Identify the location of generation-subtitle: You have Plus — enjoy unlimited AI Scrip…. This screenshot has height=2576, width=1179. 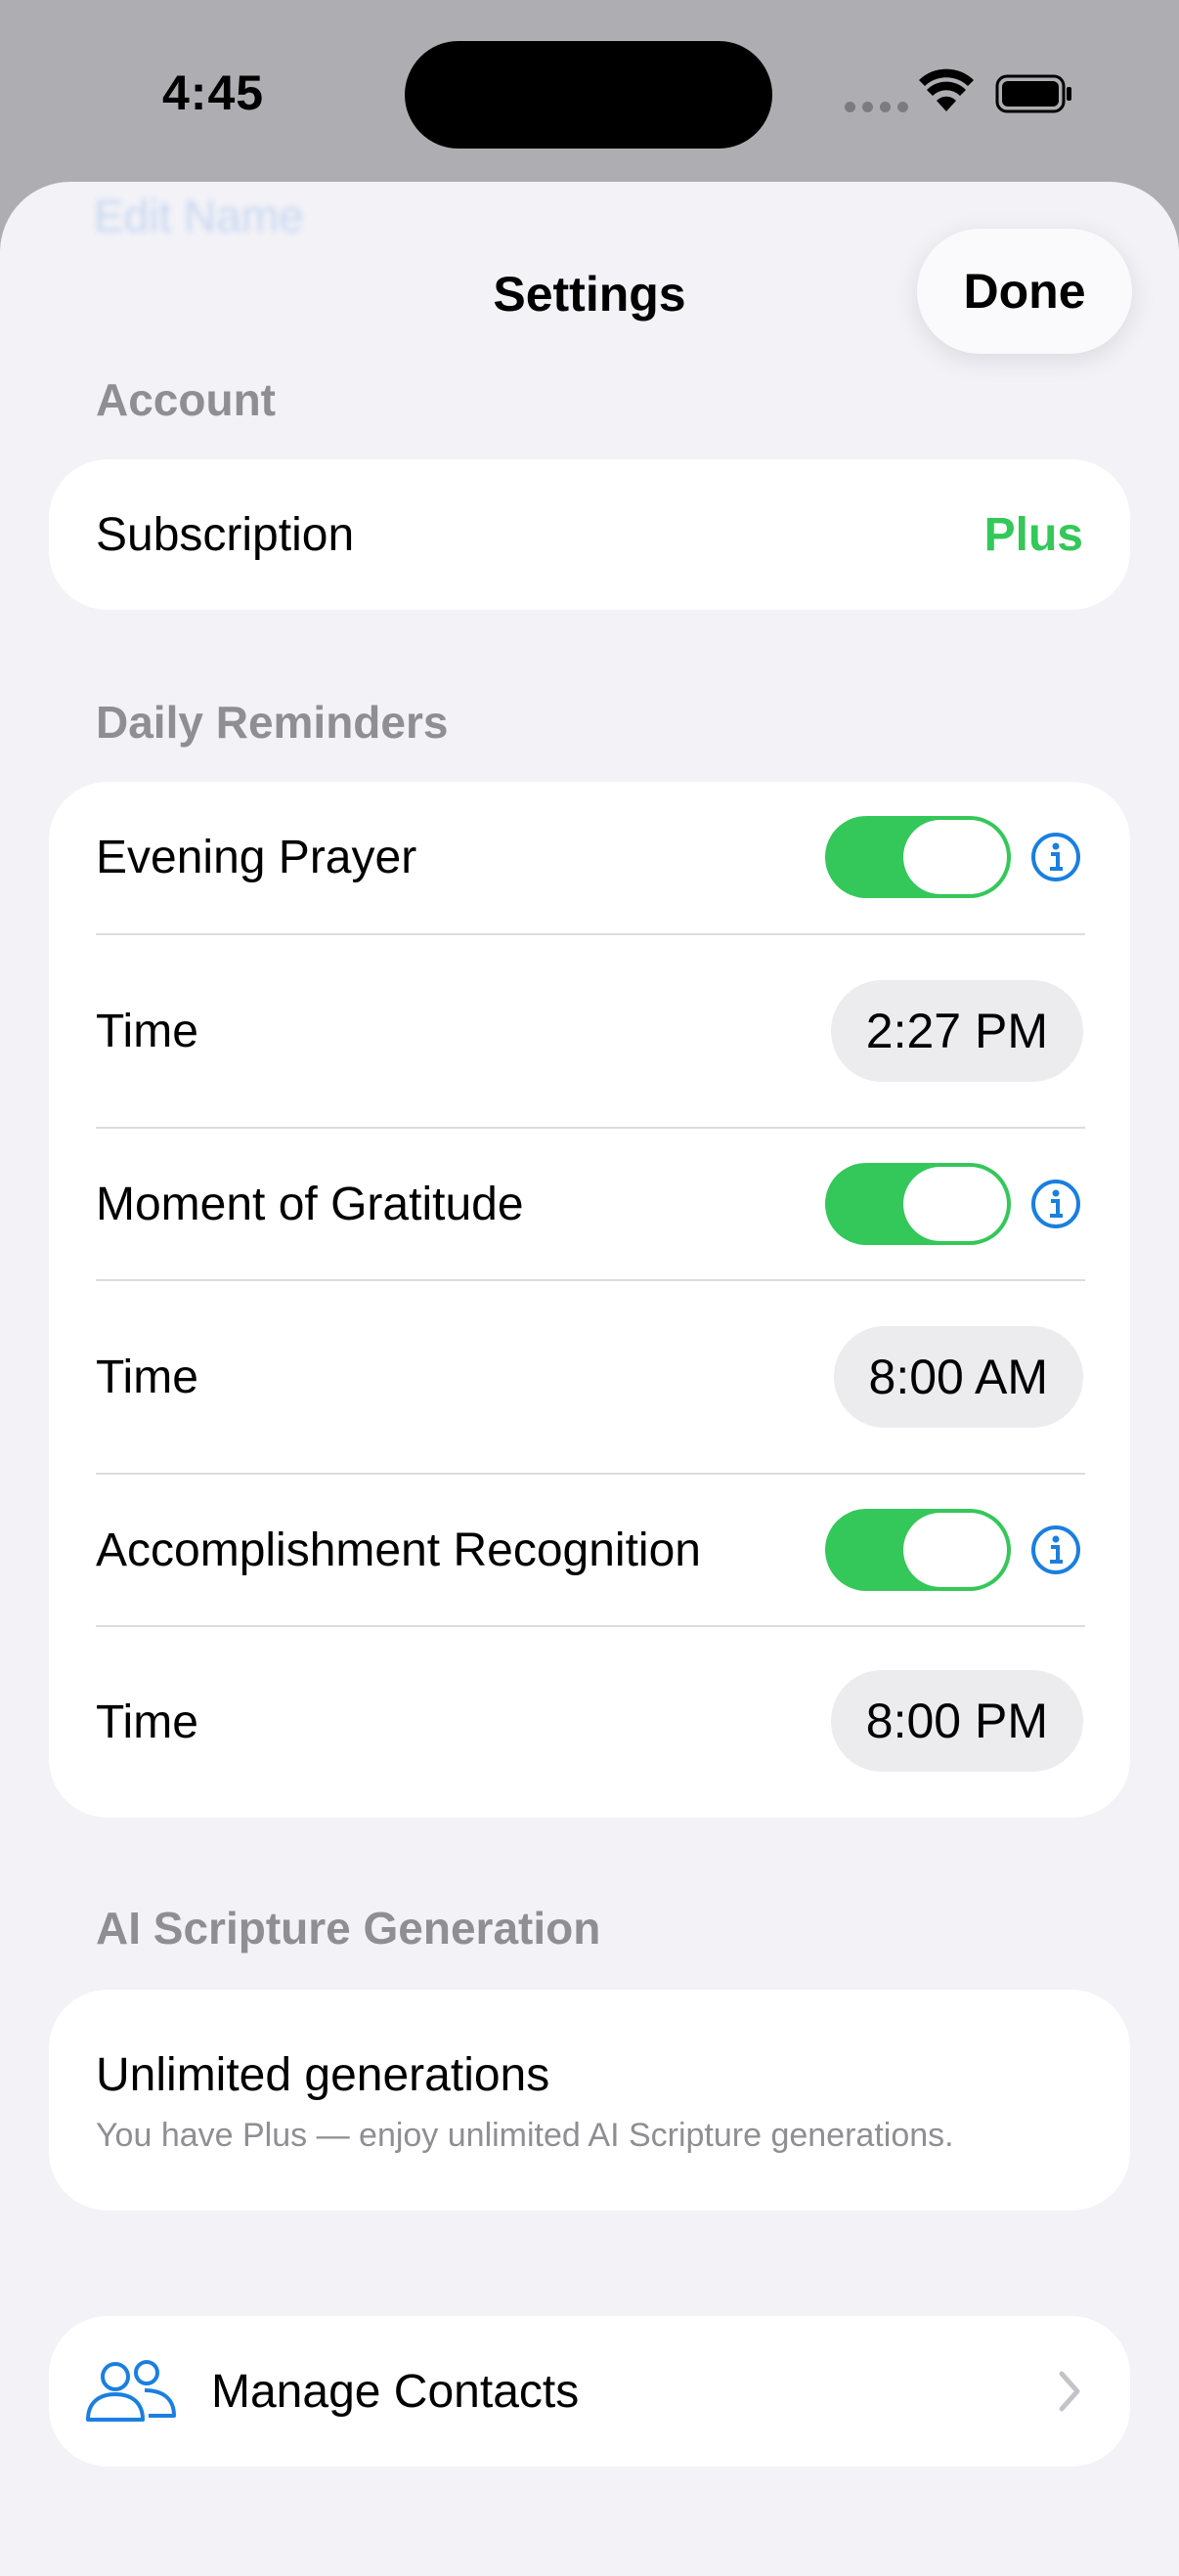
(525, 2136).